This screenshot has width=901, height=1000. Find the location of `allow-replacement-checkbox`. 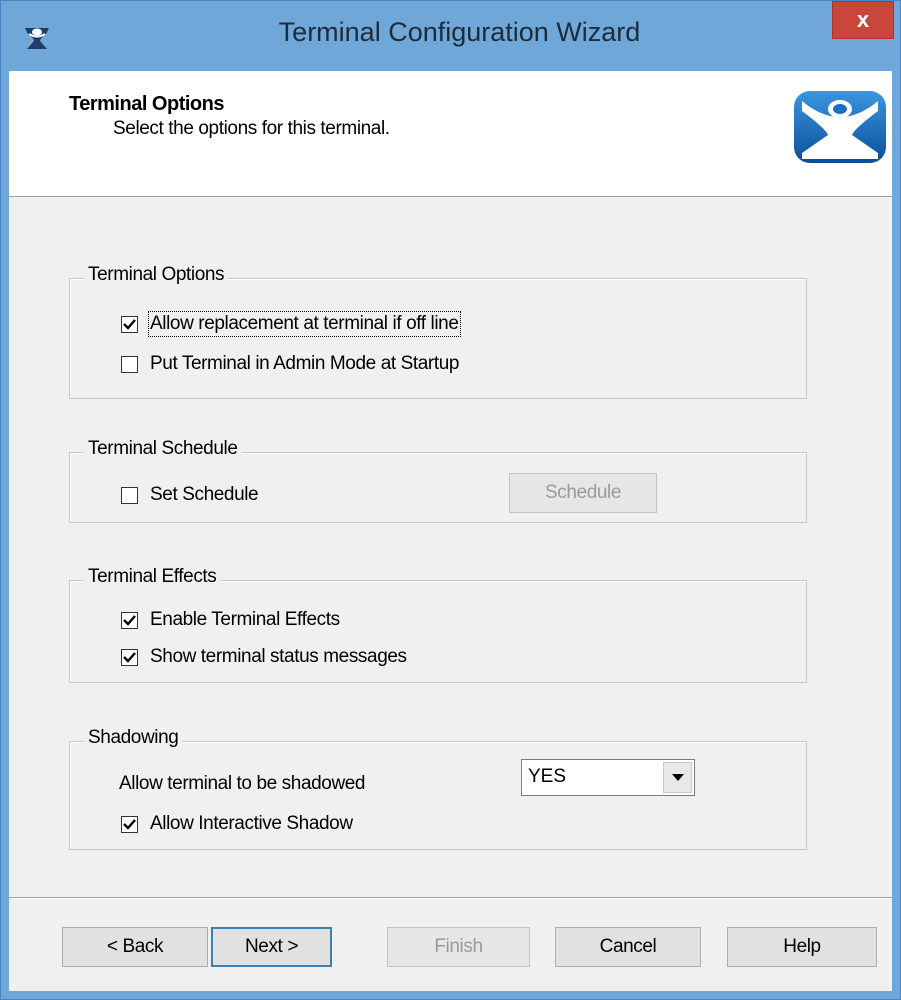

allow-replacement-checkbox is located at coordinates (129, 324).